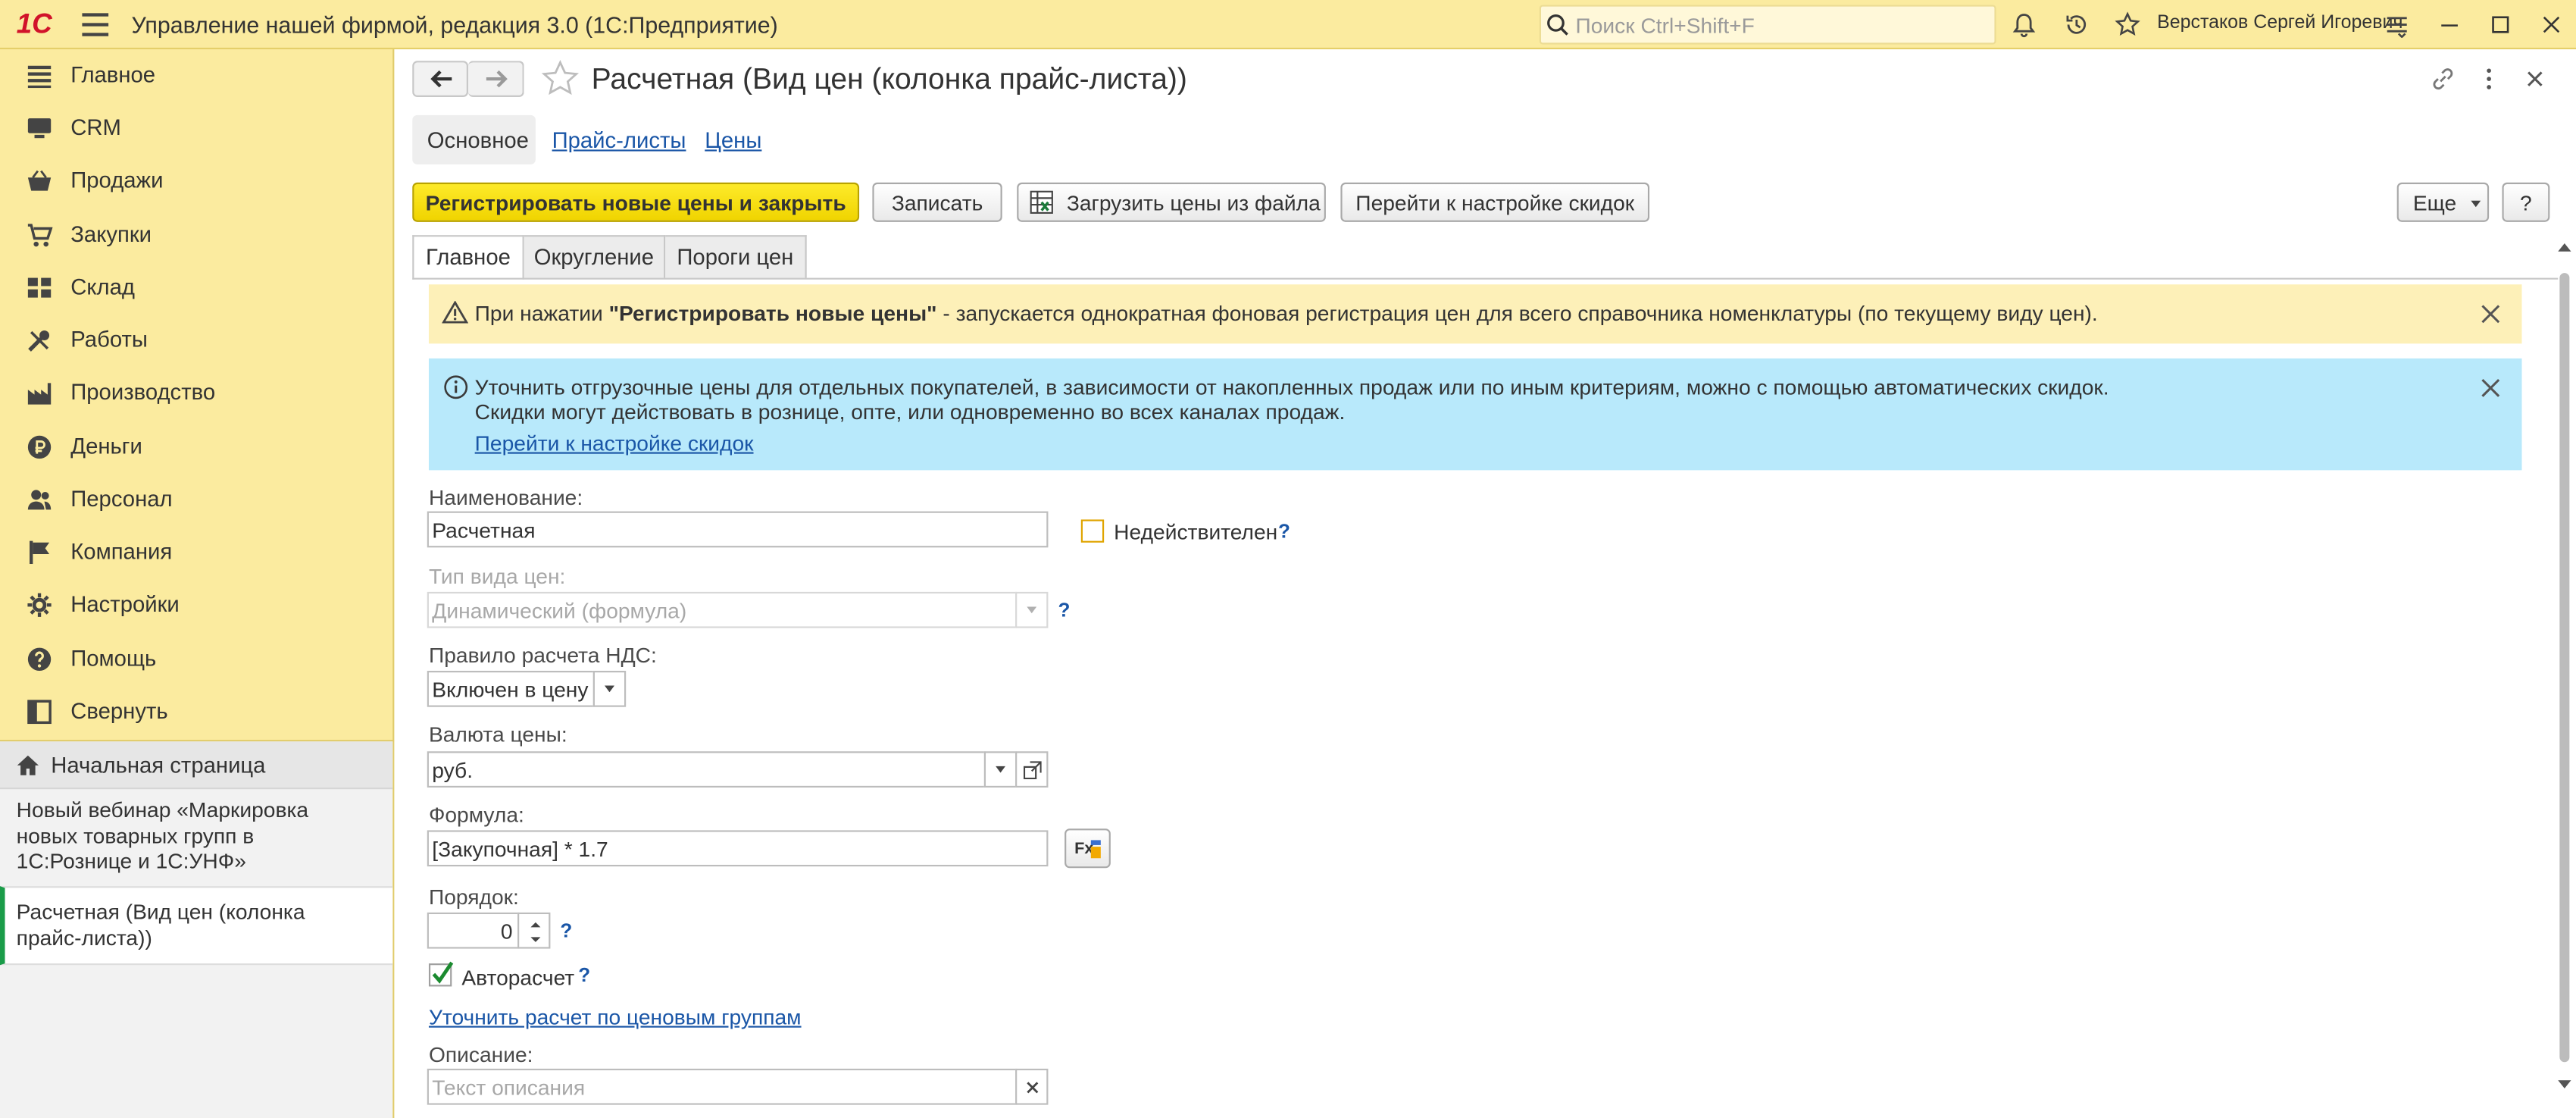 This screenshot has height=1118, width=2576. I want to click on formula-editor-button: Fx, so click(1087, 848).